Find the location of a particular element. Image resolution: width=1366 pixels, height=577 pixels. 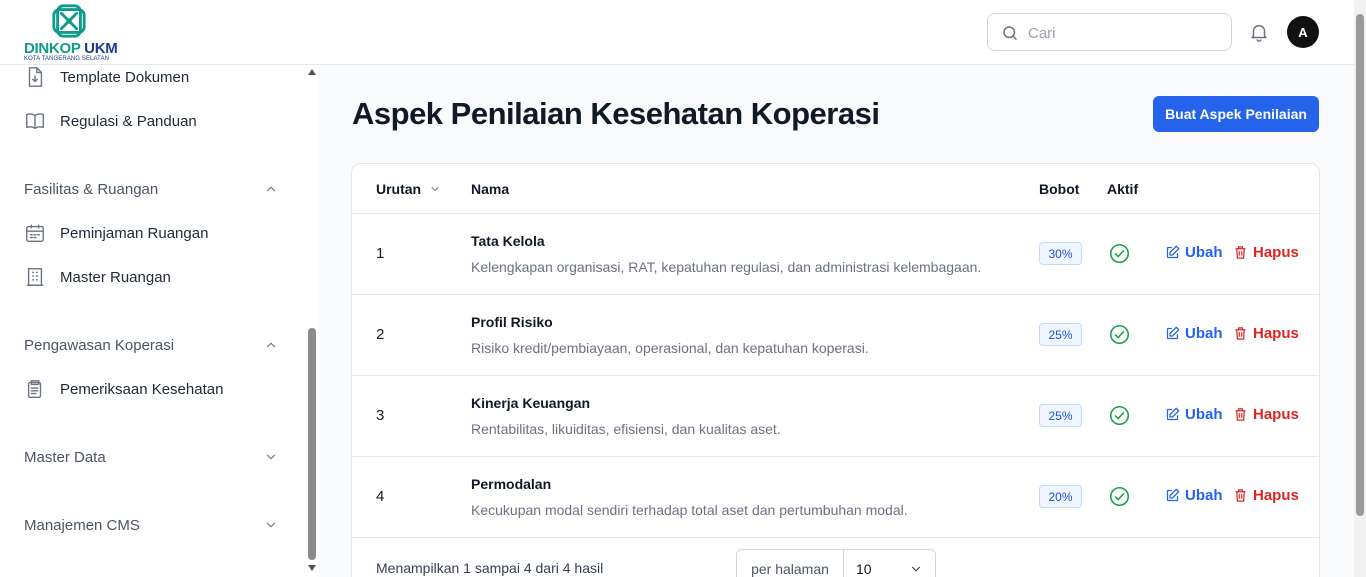

brand-subtitle: KOTA TANGERANG SELATAN is located at coordinates (66, 59).